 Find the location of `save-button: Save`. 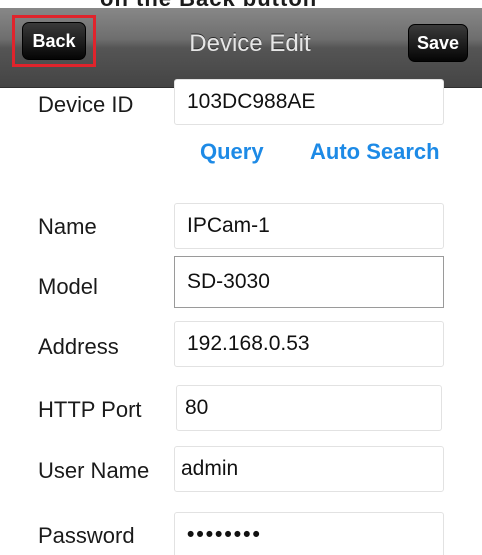

save-button: Save is located at coordinates (438, 43).